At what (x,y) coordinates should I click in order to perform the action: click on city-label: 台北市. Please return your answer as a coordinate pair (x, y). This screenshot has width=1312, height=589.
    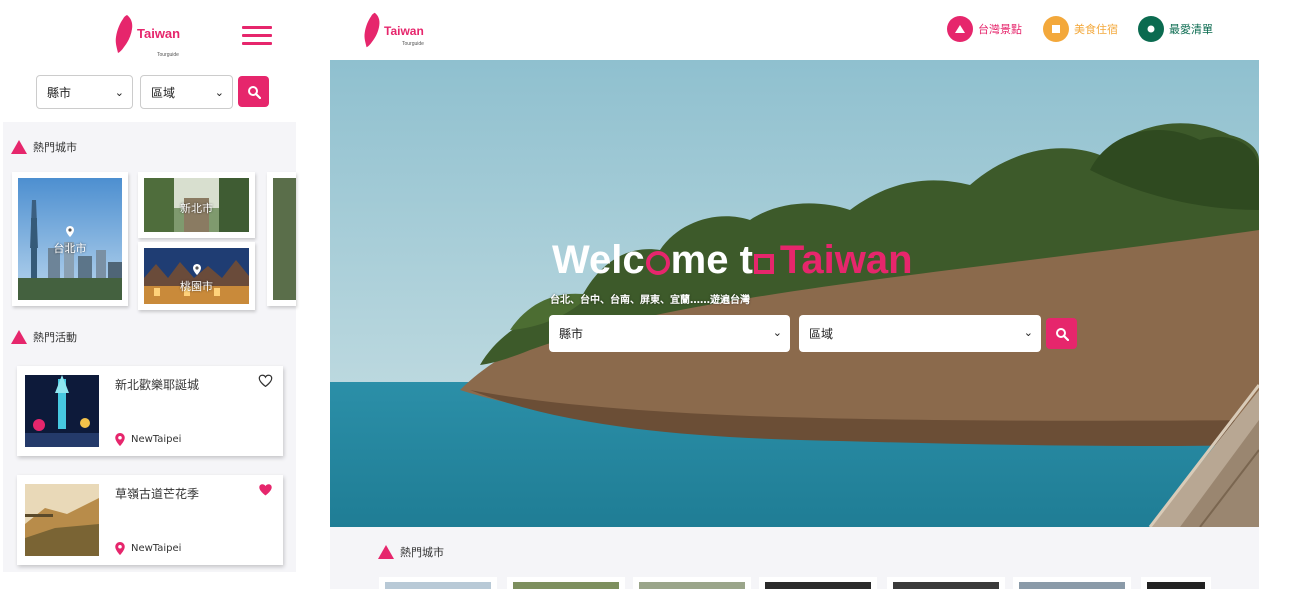
    Looking at the image, I should click on (70, 248).